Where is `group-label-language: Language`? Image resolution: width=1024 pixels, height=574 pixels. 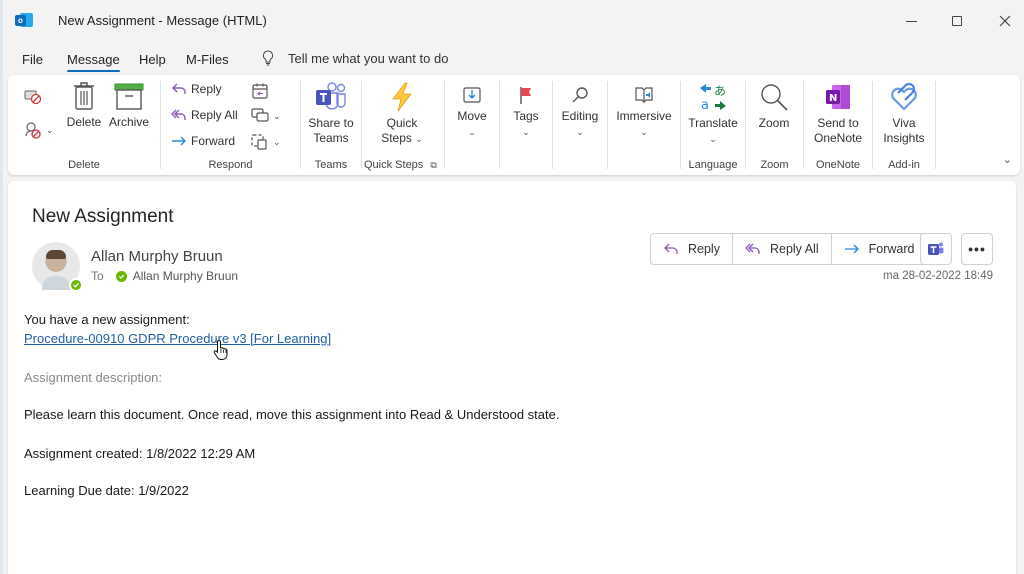
group-label-language: Language is located at coordinates (713, 165).